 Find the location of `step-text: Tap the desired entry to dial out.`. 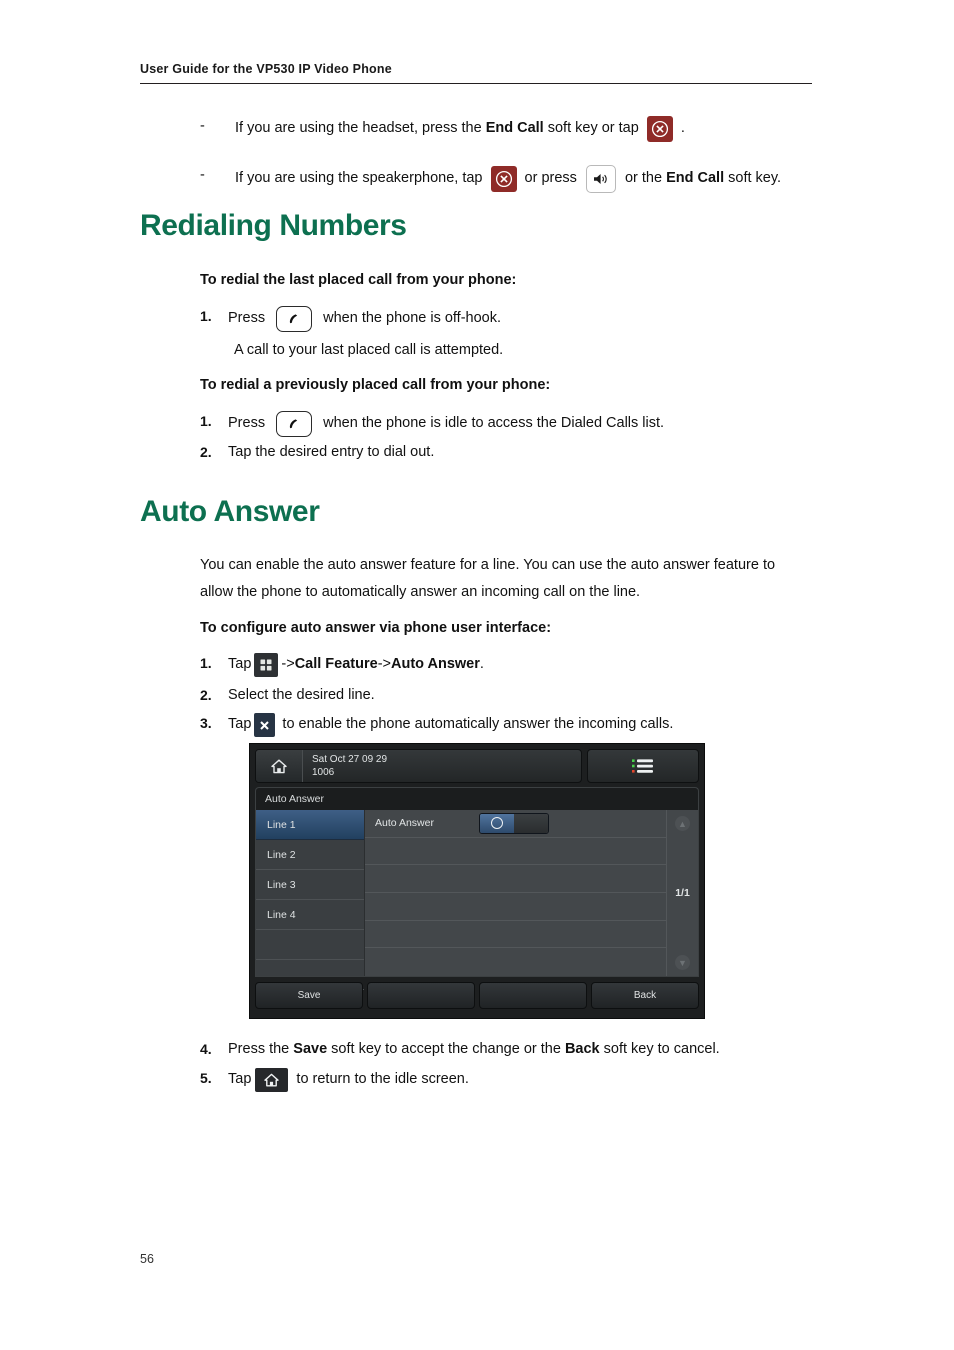

step-text: Tap the desired entry to dial out. is located at coordinates (331, 452).